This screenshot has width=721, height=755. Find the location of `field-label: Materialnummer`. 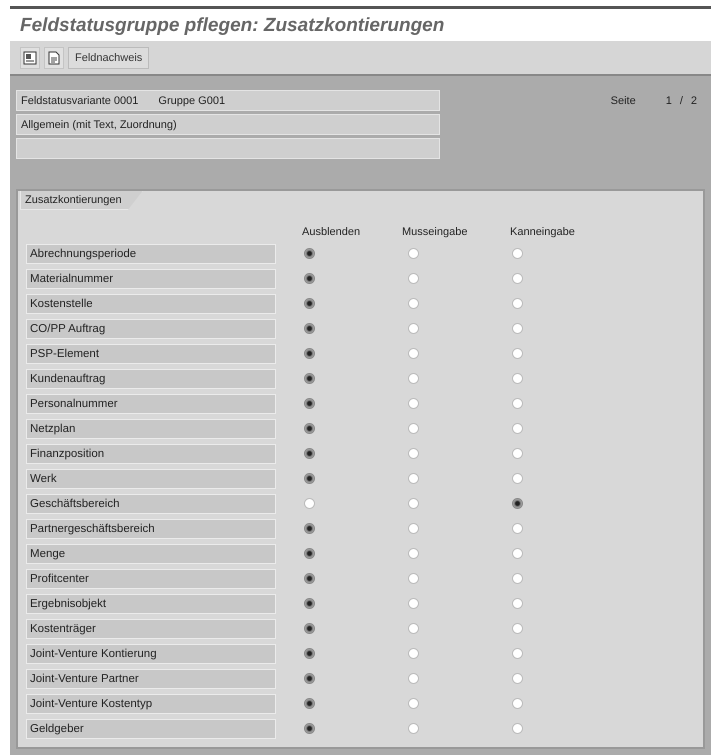

field-label: Materialnummer is located at coordinates (151, 278).